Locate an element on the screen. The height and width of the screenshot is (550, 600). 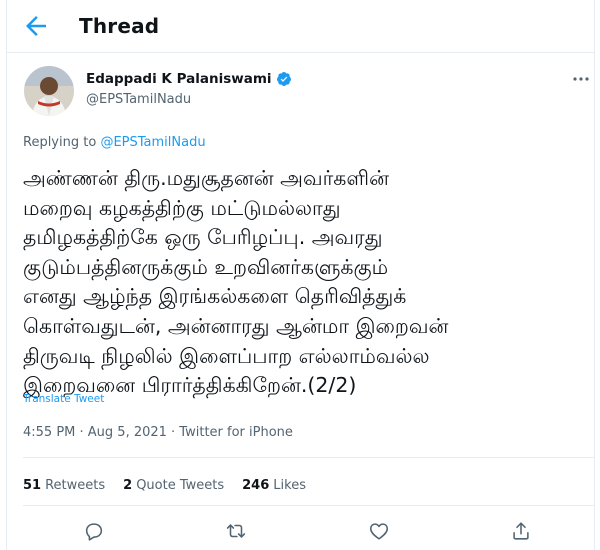
author-handle: @EPSTamilNadu is located at coordinates (138, 99).